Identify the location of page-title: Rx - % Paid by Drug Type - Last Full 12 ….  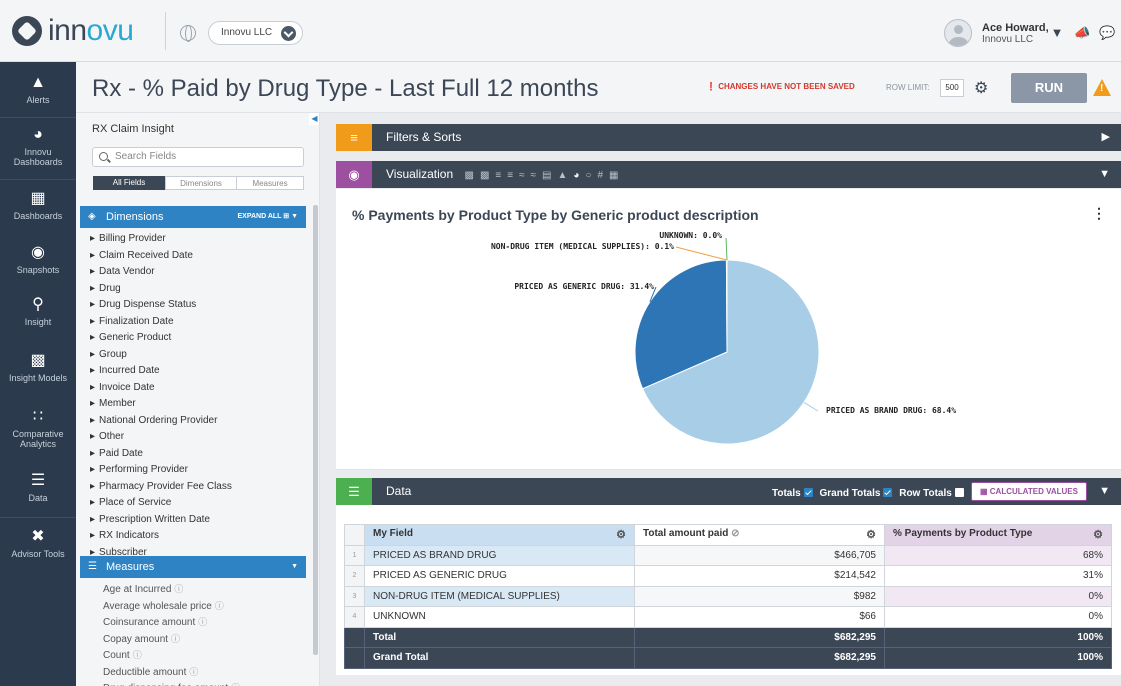
(345, 88).